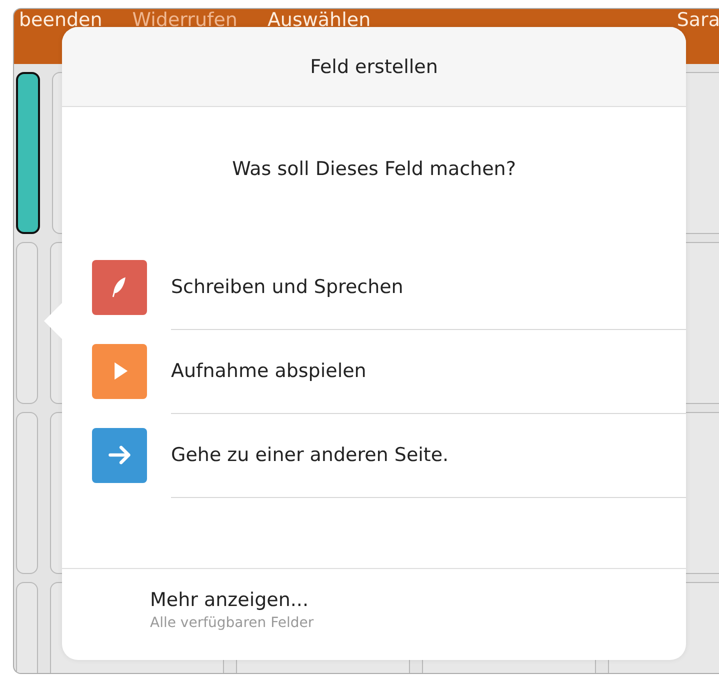 This screenshot has height=678, width=719. I want to click on popover-title: Feld erstellen, so click(374, 67).